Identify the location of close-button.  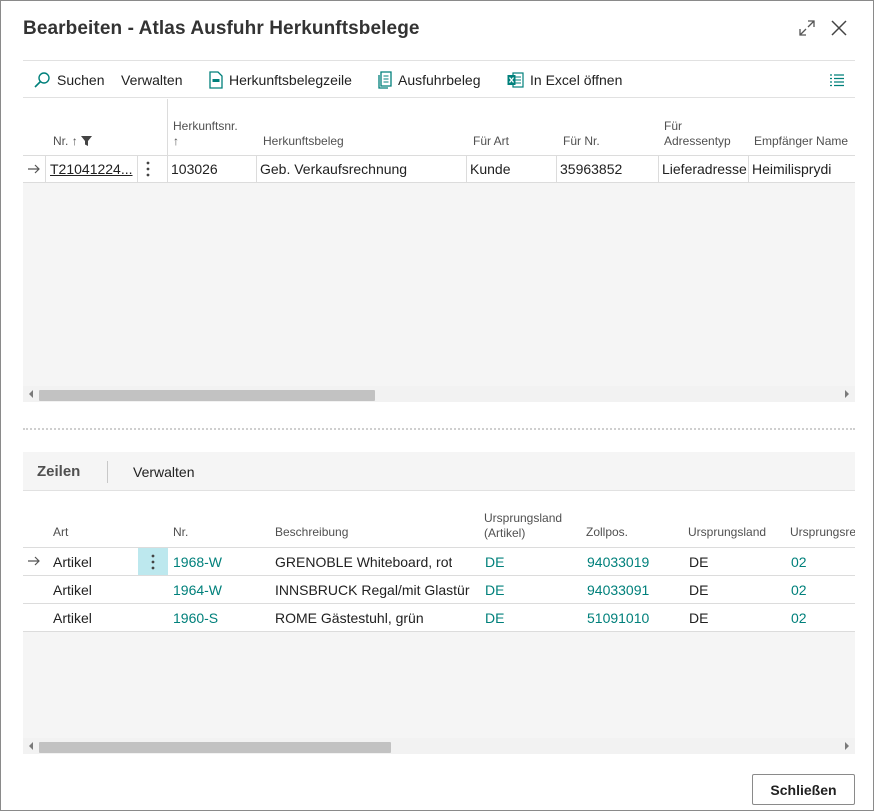
(839, 28).